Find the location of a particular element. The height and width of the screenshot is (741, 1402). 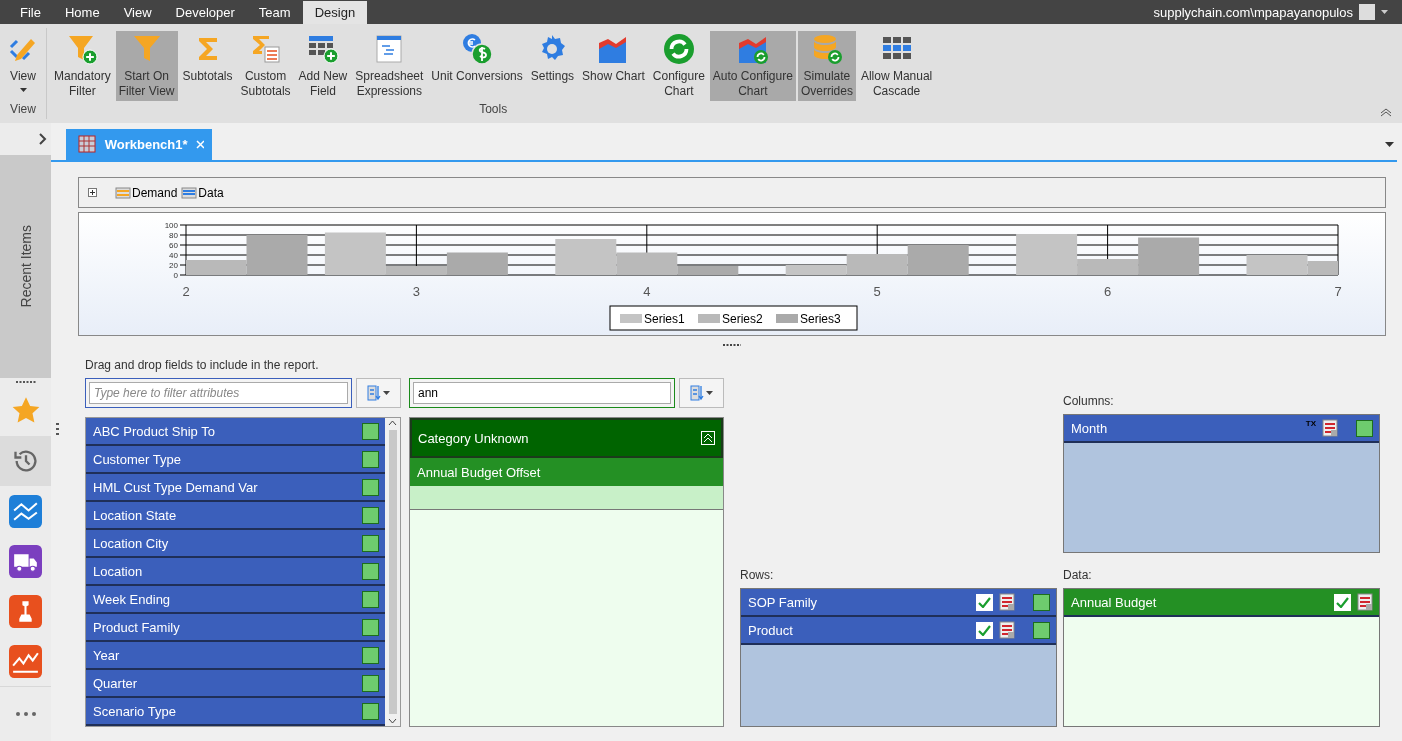

axis-label: 3 is located at coordinates (416, 291).